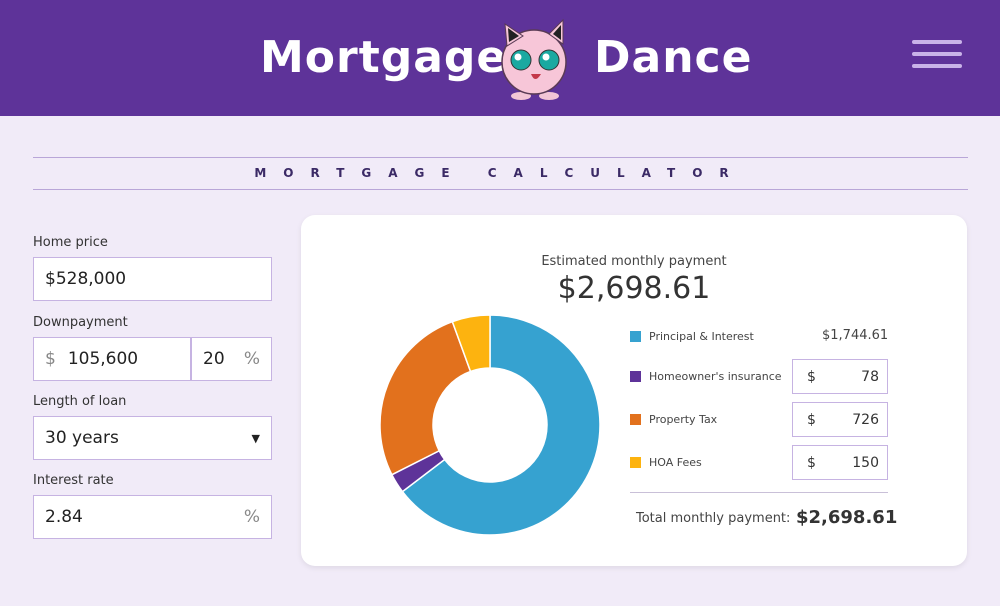 The image size is (1000, 606). What do you see at coordinates (255, 438) in the screenshot?
I see `chevron-down-icon: ▼` at bounding box center [255, 438].